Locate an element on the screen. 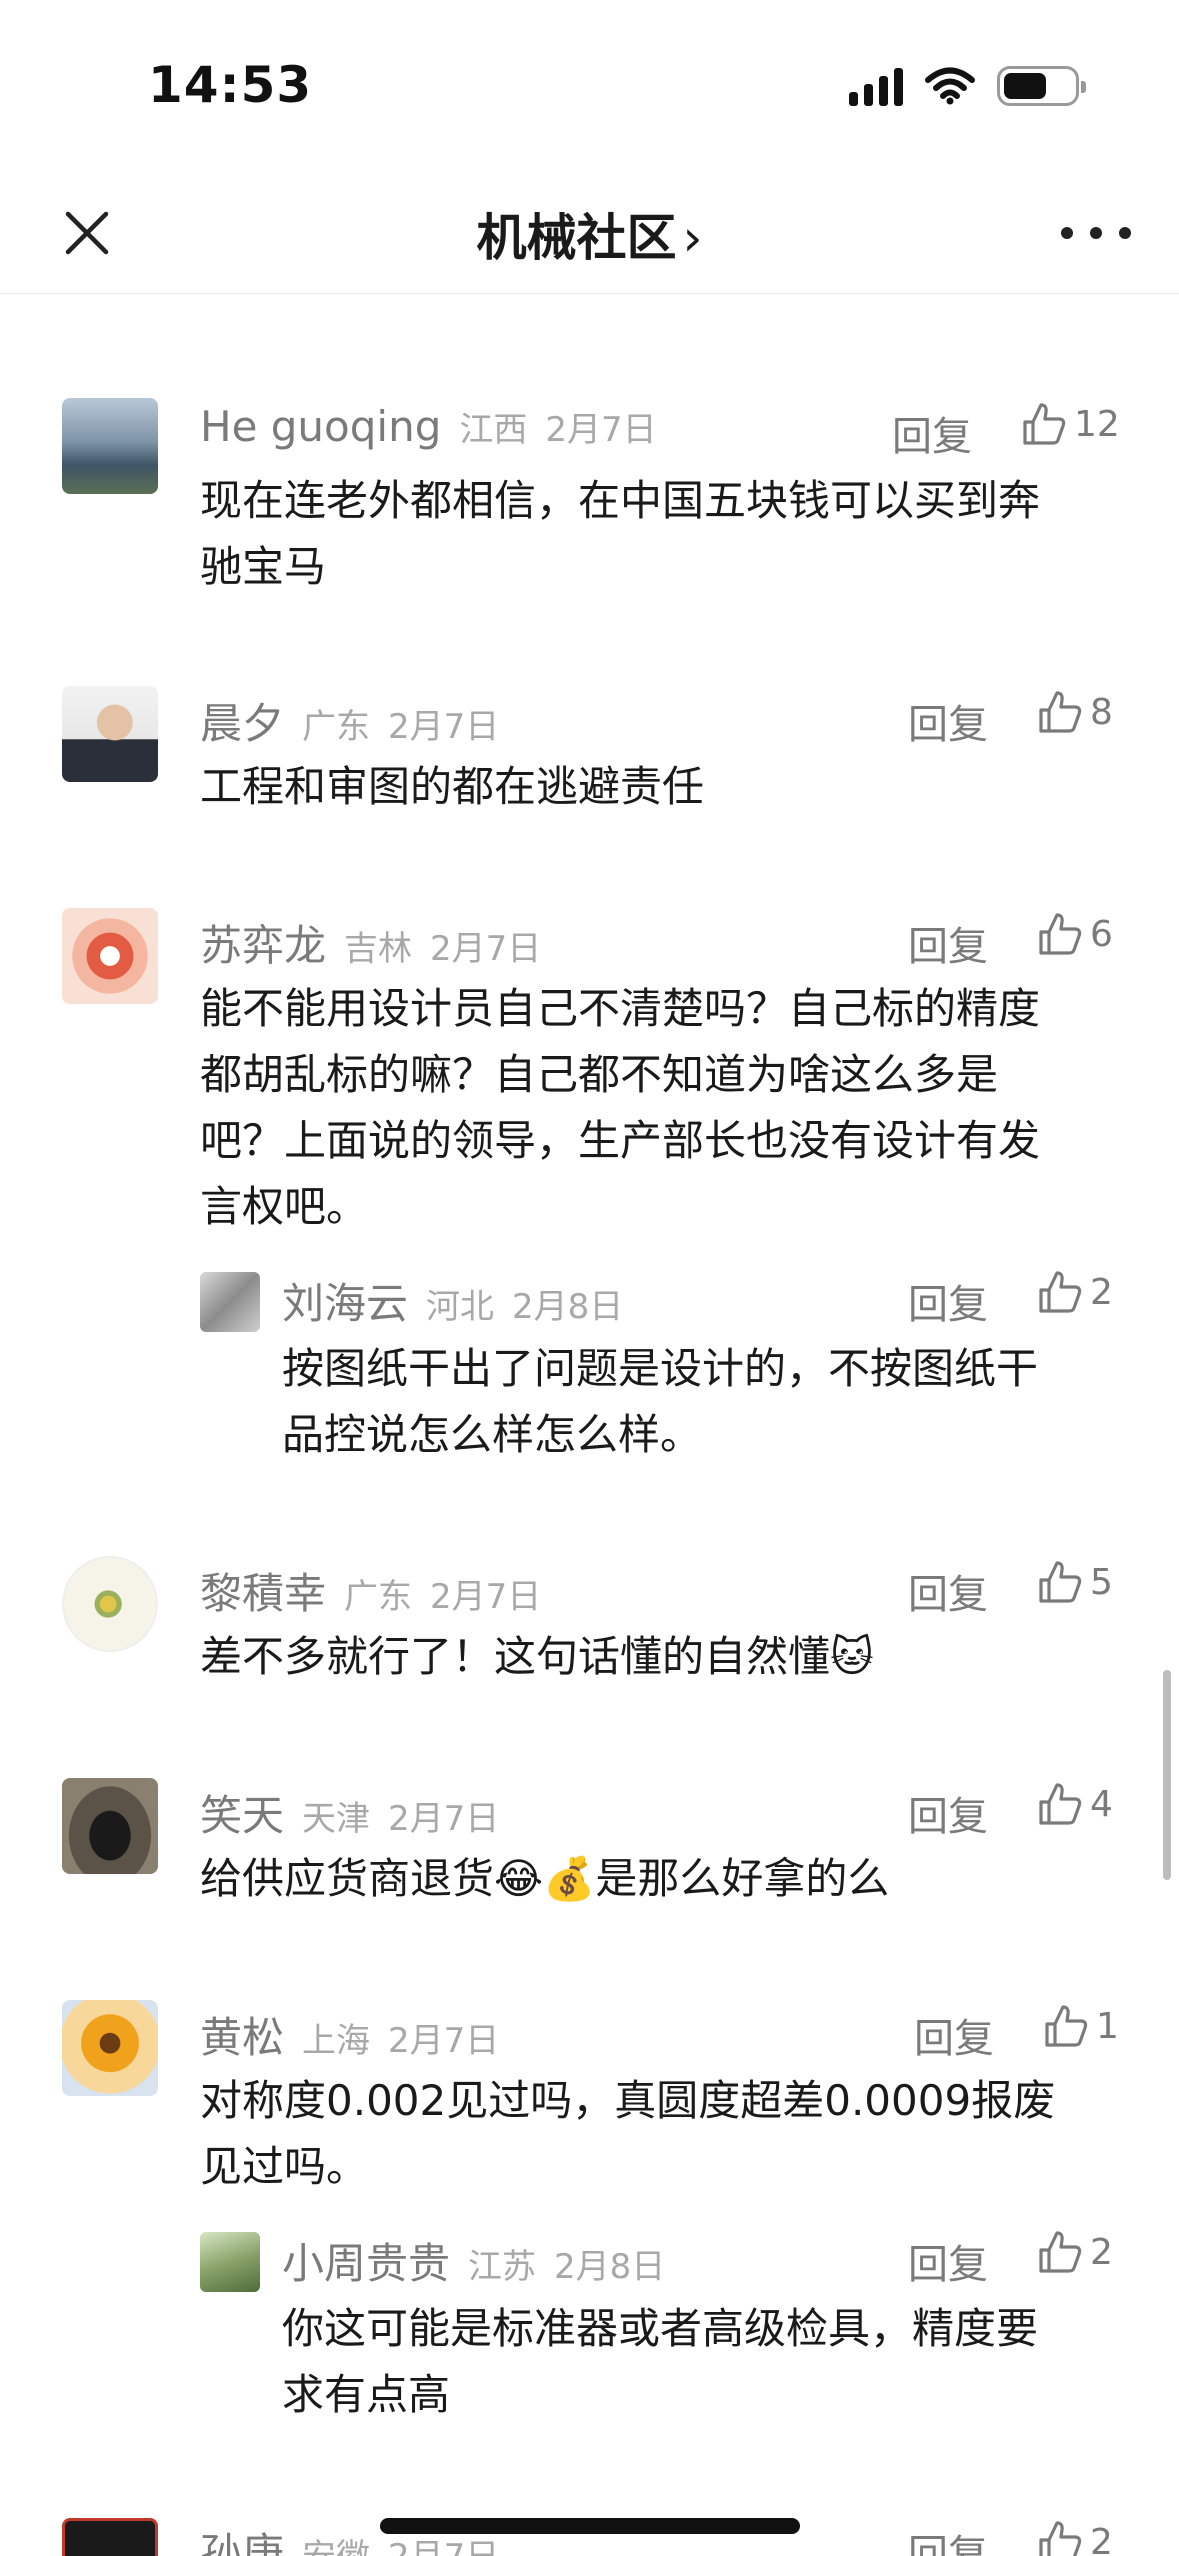 Image resolution: width=1179 pixels, height=2556 pixels. comment-line: 给供应货商退货😂💰是那么好拿的么 is located at coordinates (545, 1878).